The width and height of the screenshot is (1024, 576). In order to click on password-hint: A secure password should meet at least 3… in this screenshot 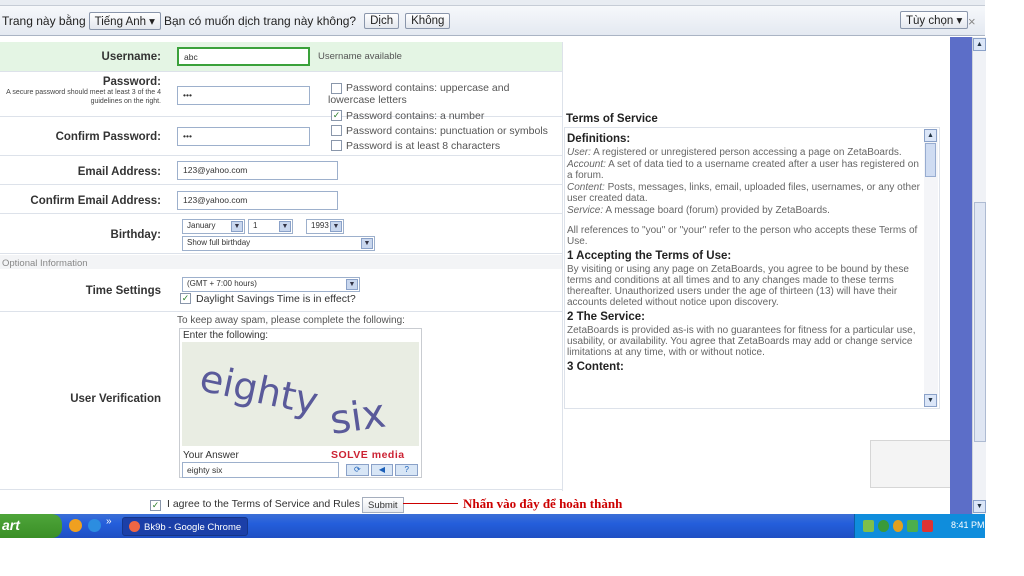, I will do `click(83, 97)`.